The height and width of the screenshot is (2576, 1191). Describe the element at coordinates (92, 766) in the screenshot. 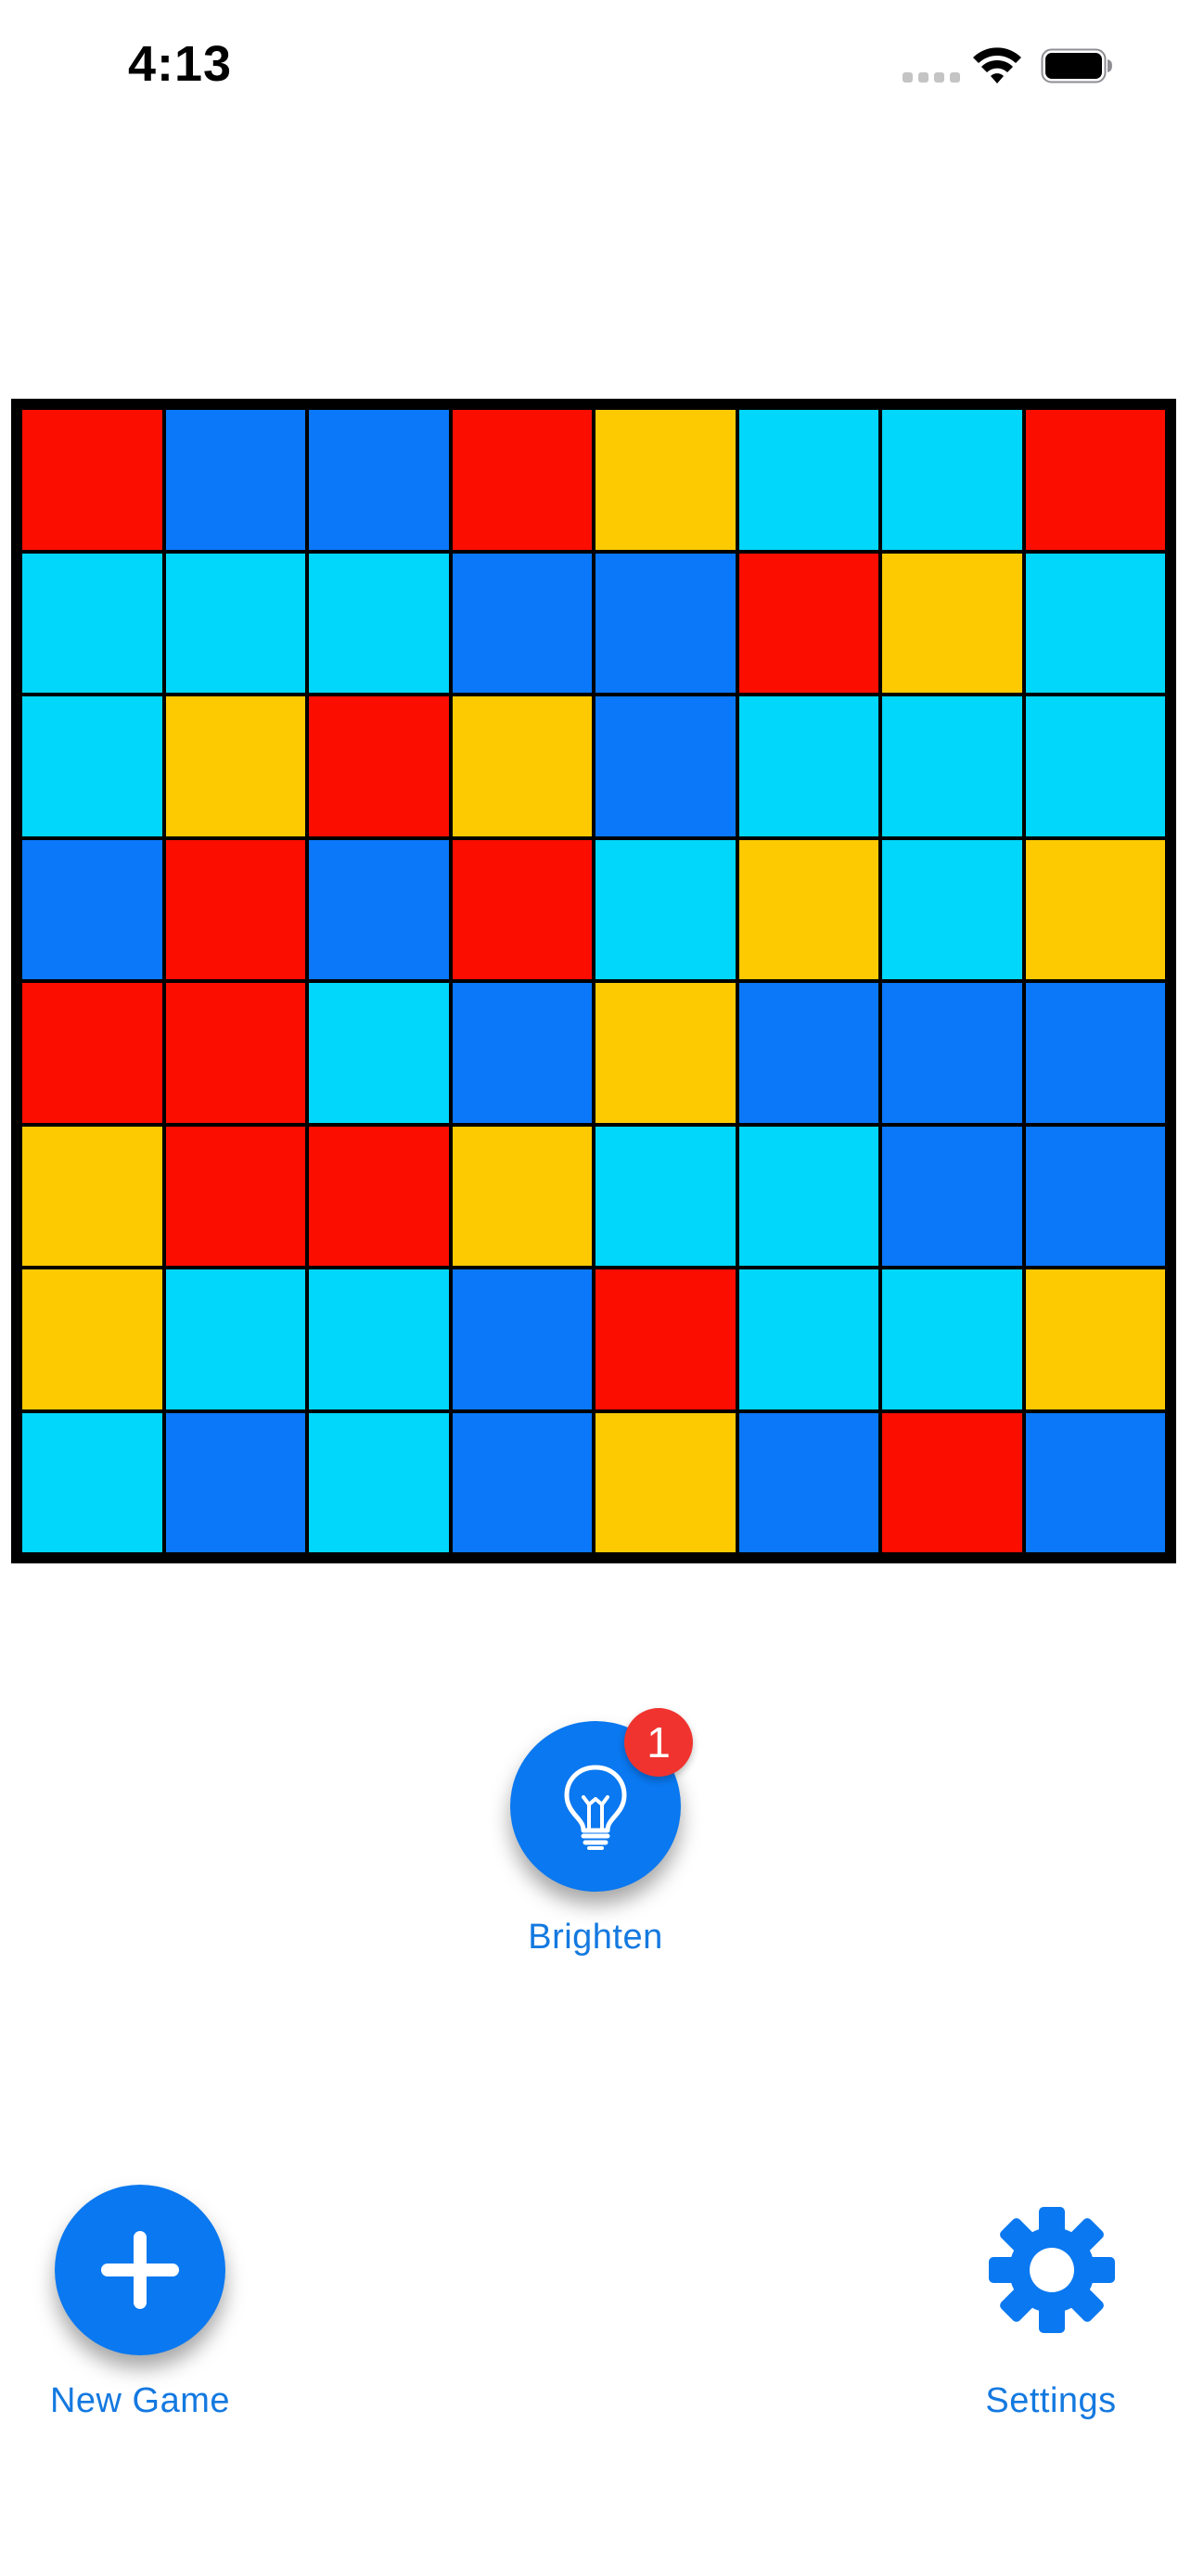

I see `tile-cyan-r3-c1` at that location.